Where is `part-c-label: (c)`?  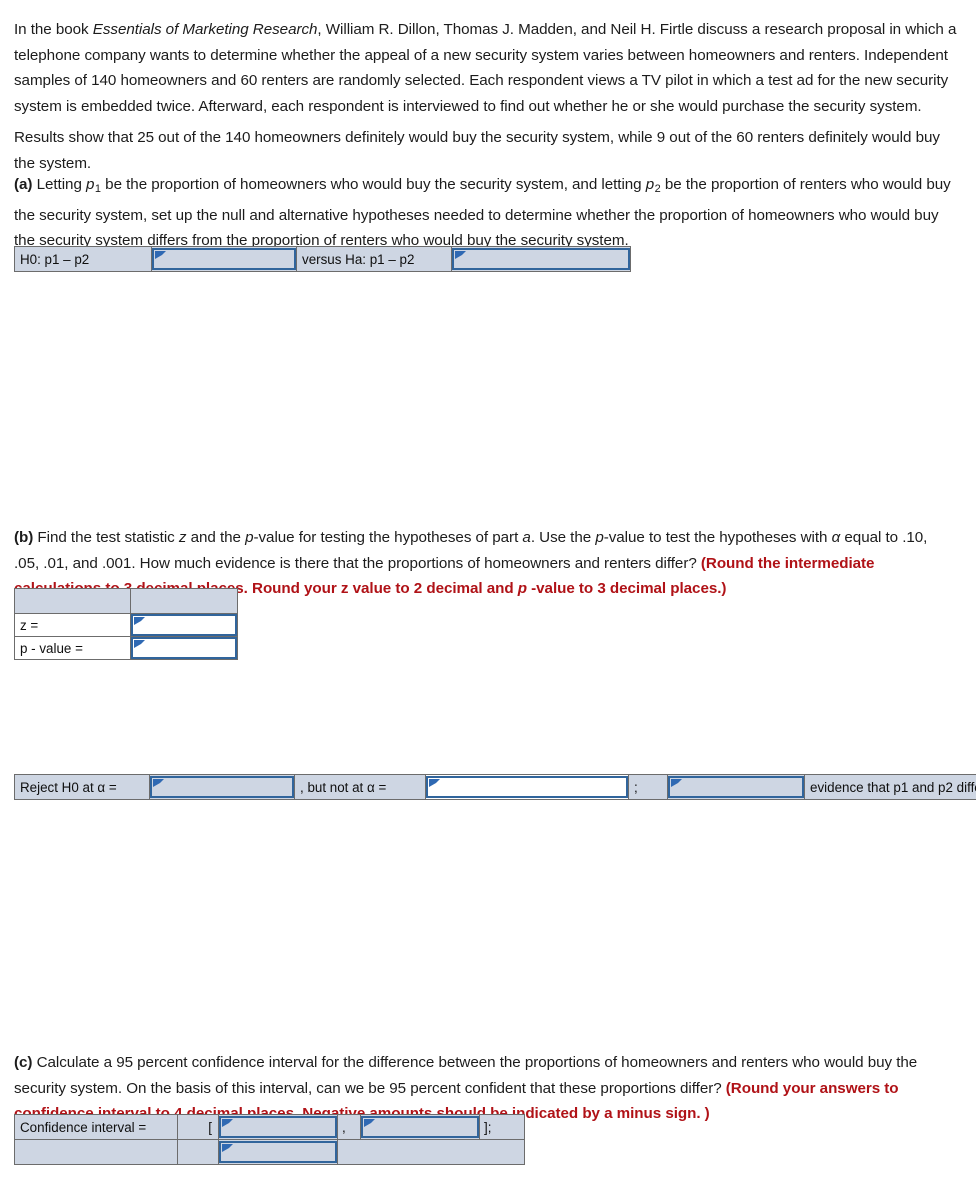
part-c-label: (c) is located at coordinates (23, 1063).